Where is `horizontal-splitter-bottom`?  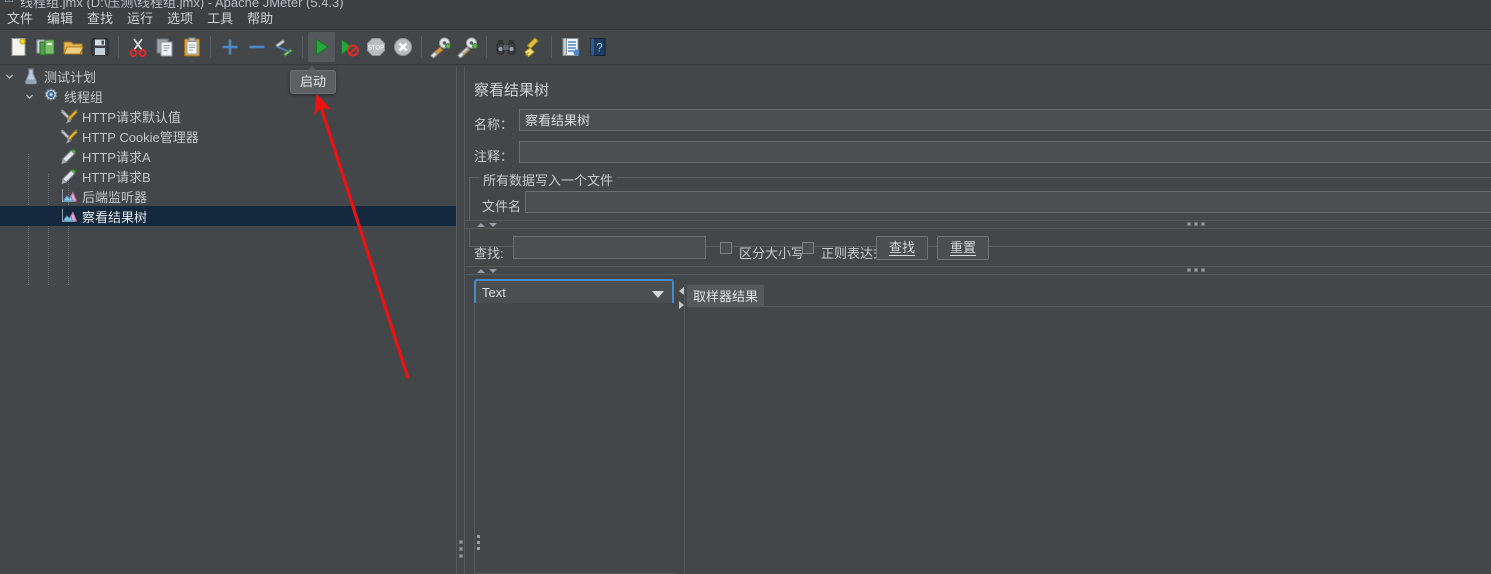
horizontal-splitter-bottom is located at coordinates (978, 270).